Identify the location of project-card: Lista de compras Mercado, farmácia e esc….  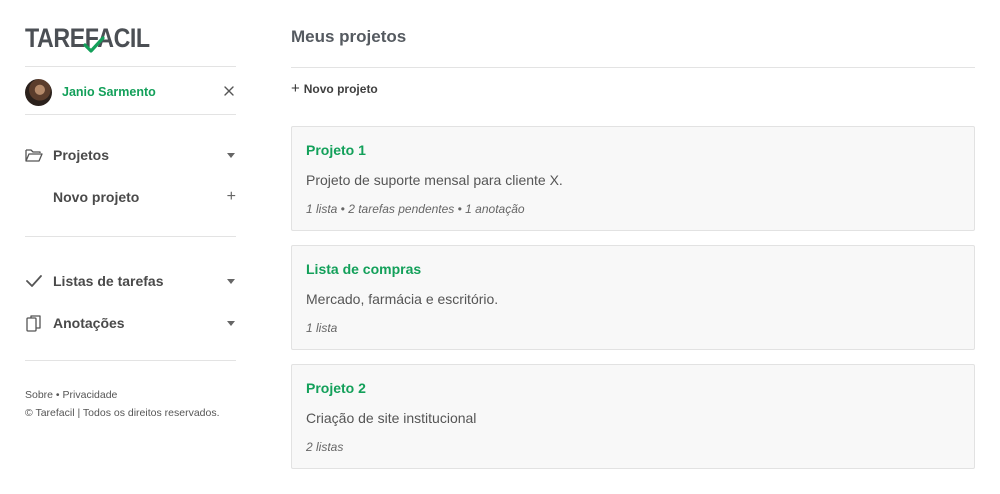
(633, 297).